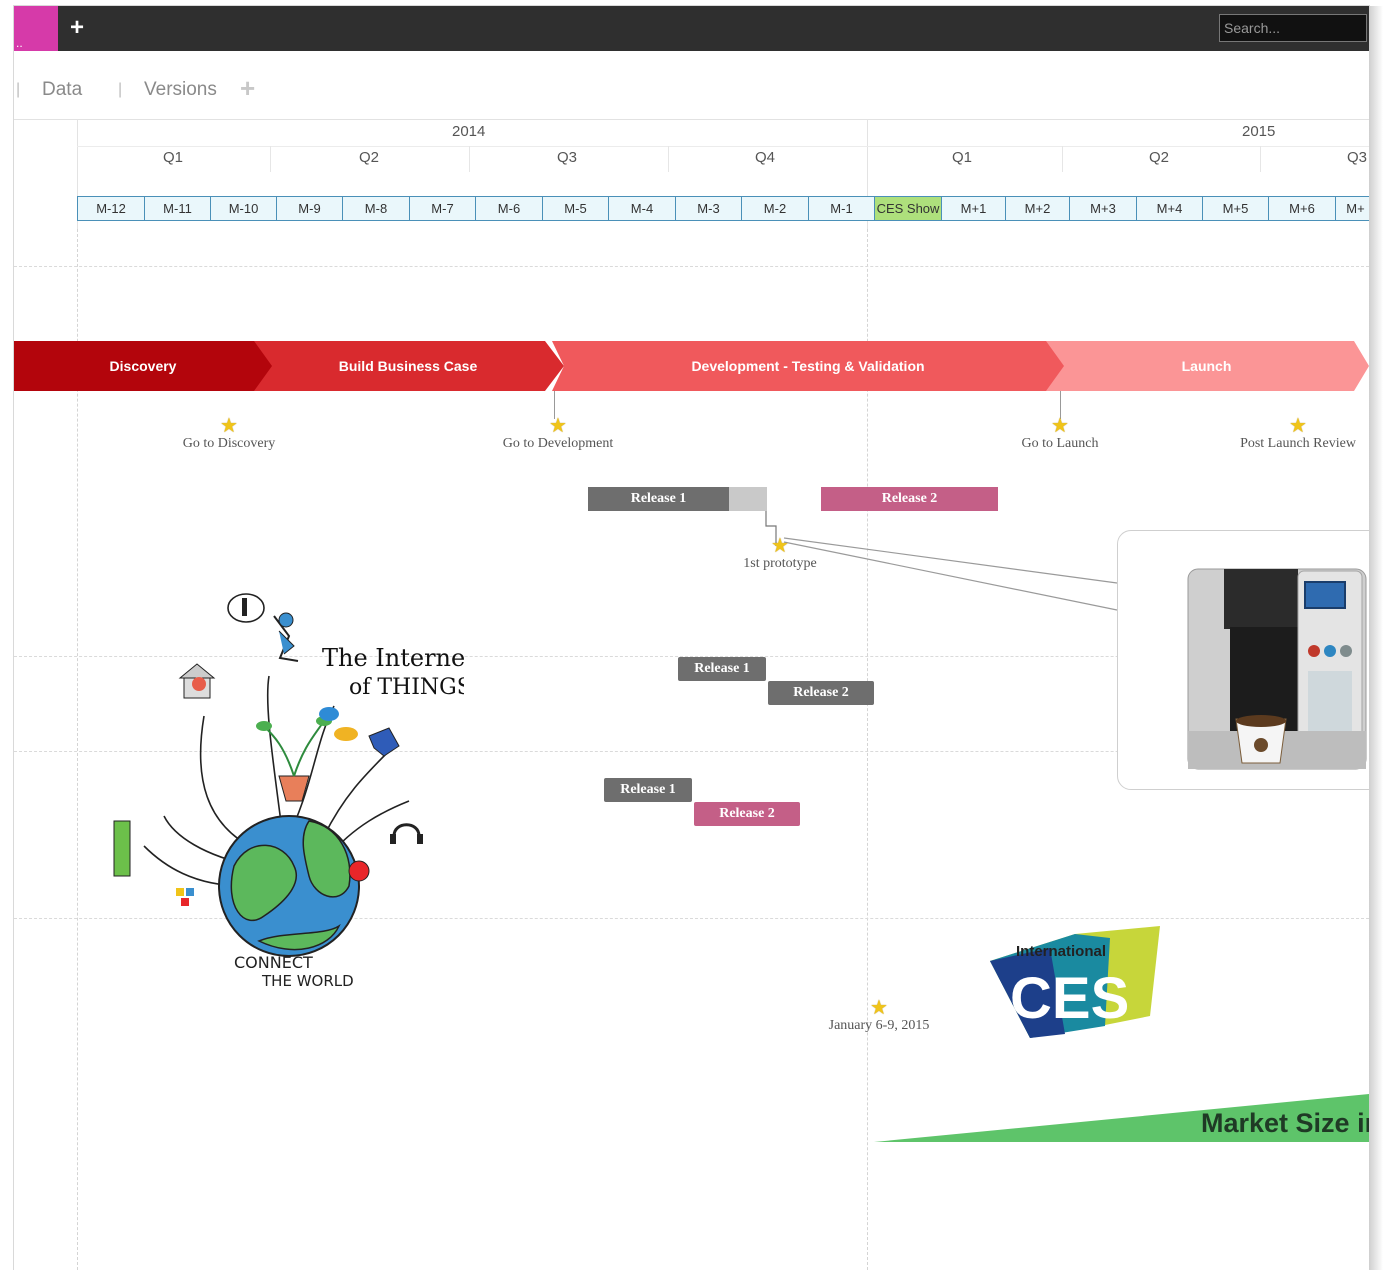 This screenshot has height=1270, width=1383. What do you see at coordinates (180, 90) in the screenshot?
I see `tab-versions: Versions` at bounding box center [180, 90].